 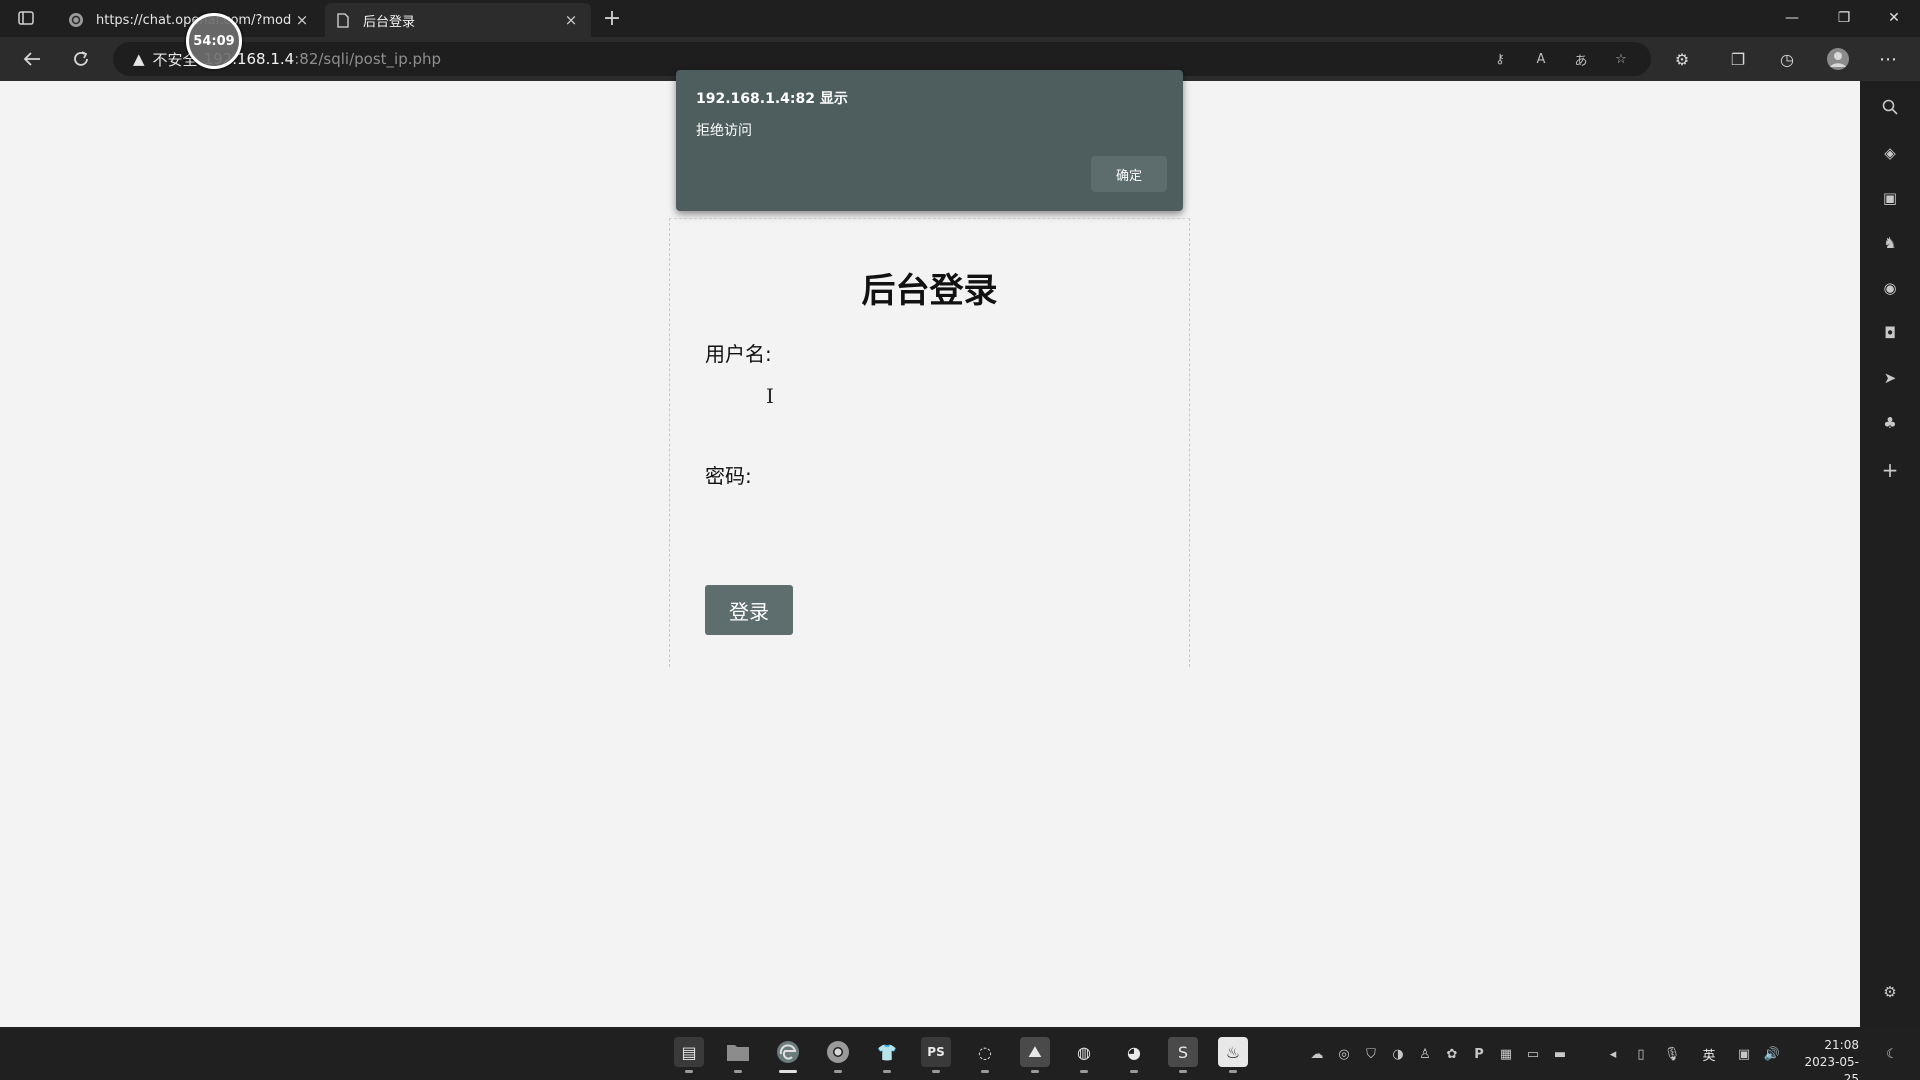 What do you see at coordinates (1792, 18) in the screenshot?
I see `minimize-button: —` at bounding box center [1792, 18].